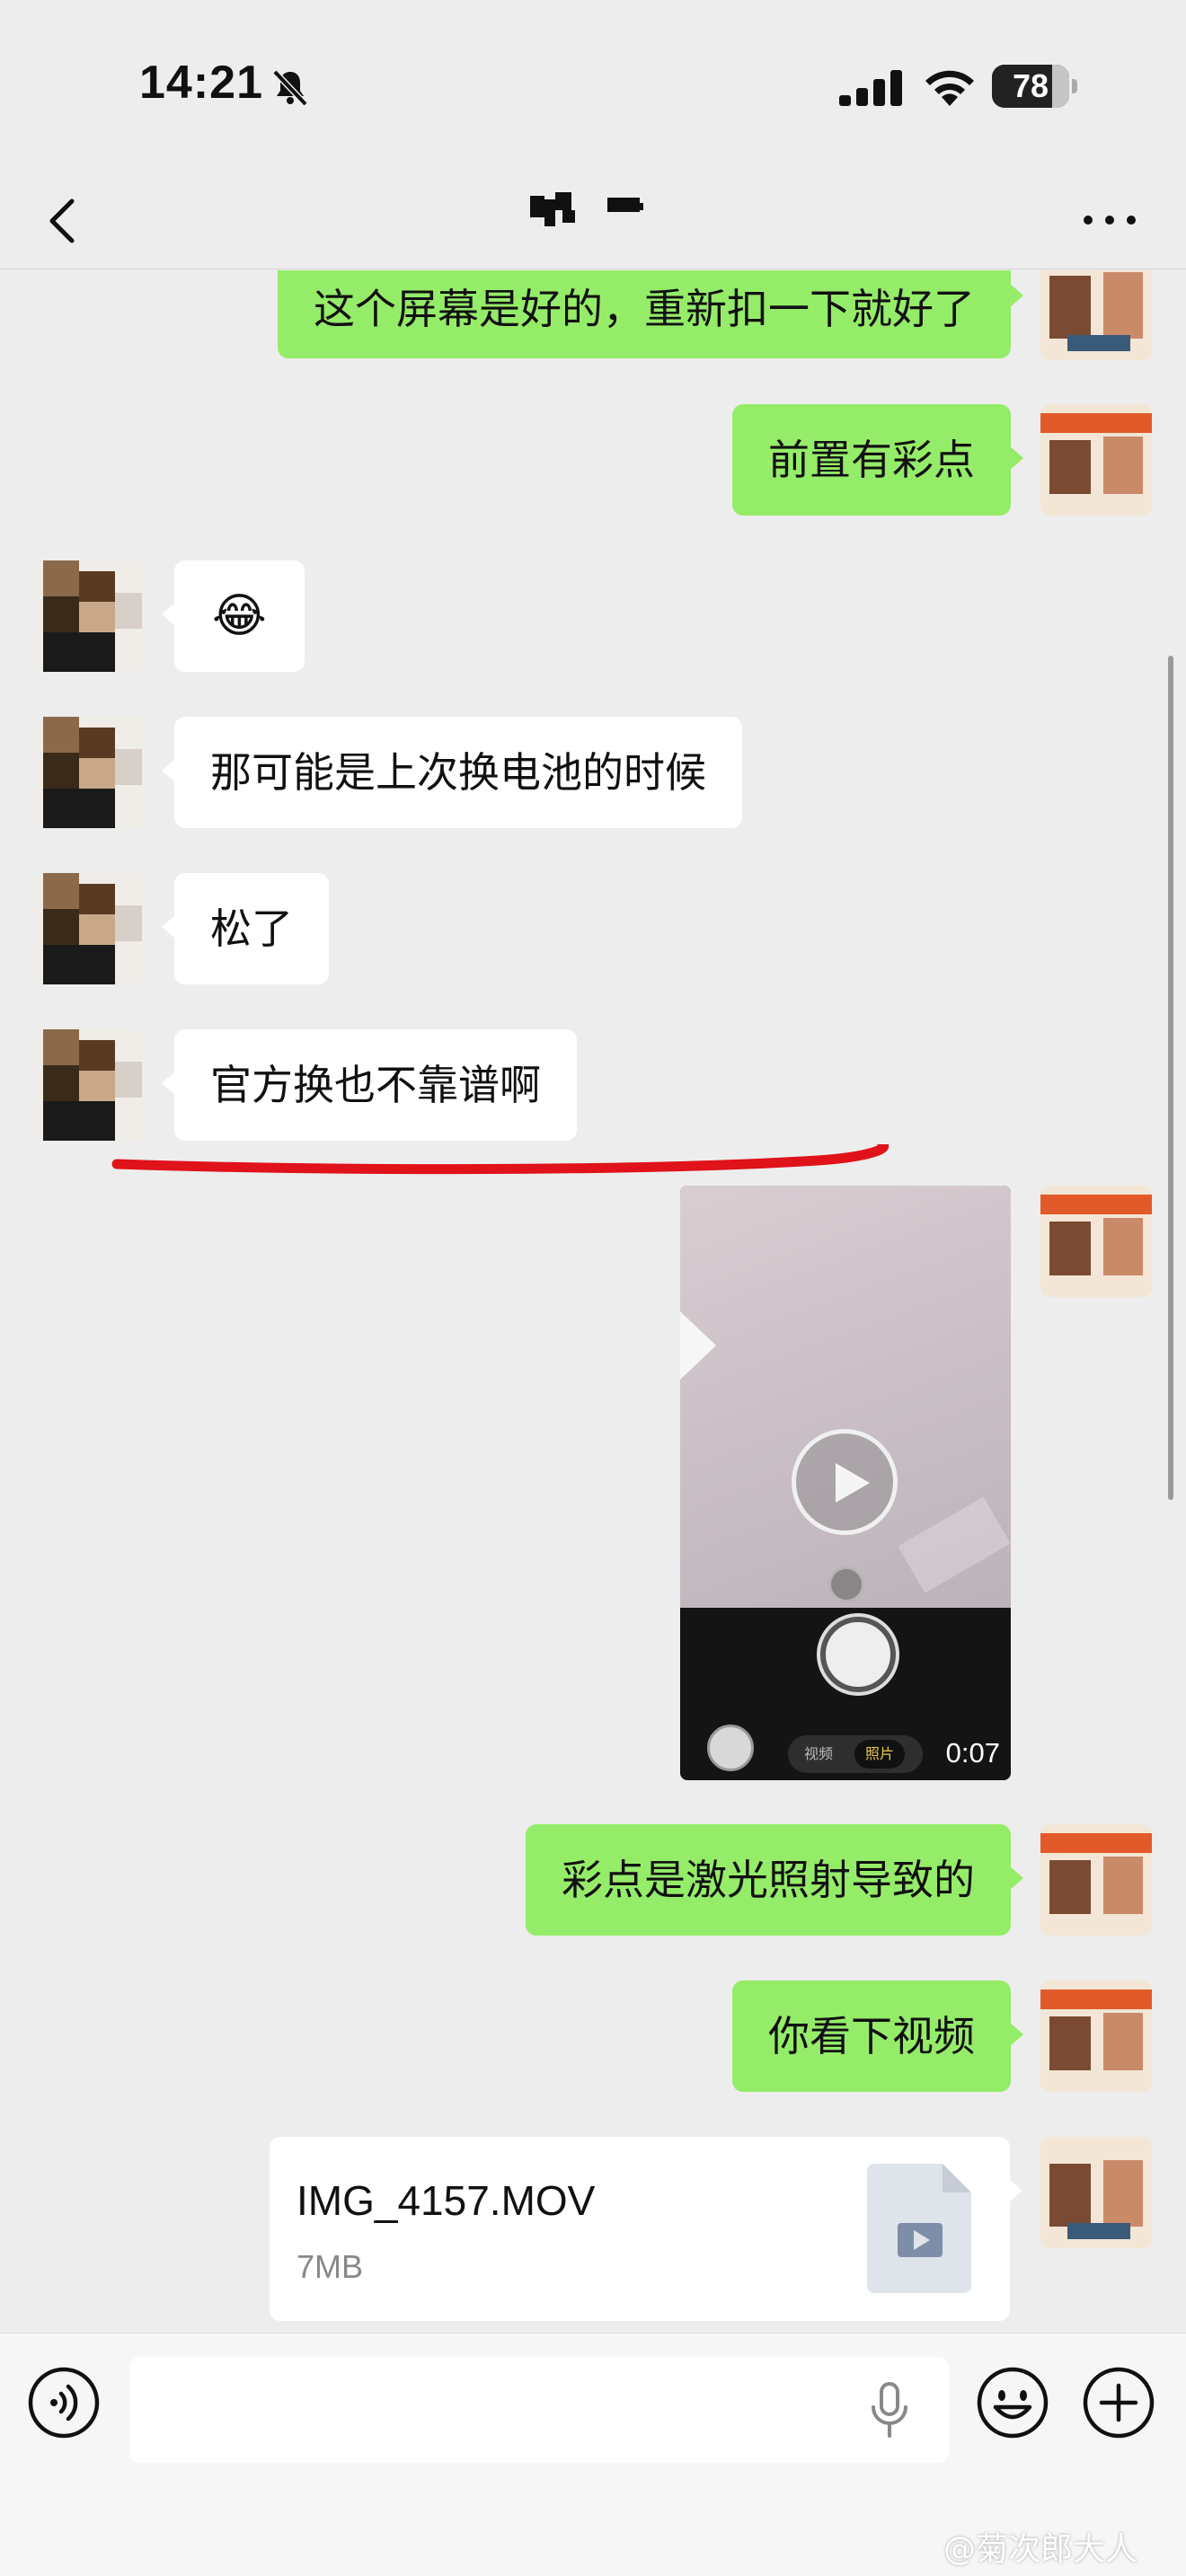  What do you see at coordinates (845, 1397) in the screenshot?
I see `video-thumbnail` at bounding box center [845, 1397].